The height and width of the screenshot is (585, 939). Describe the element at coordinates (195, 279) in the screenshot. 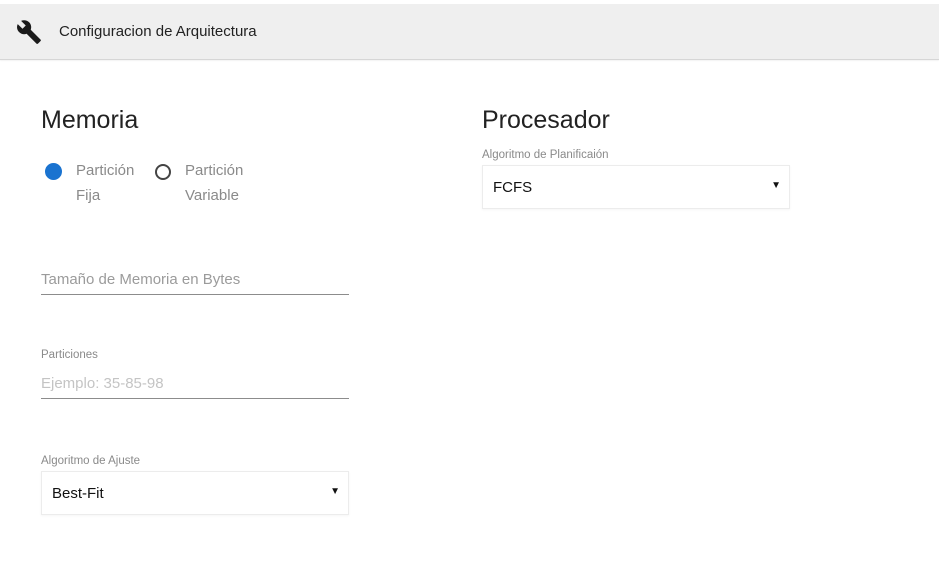

I see `memory-size-input` at that location.